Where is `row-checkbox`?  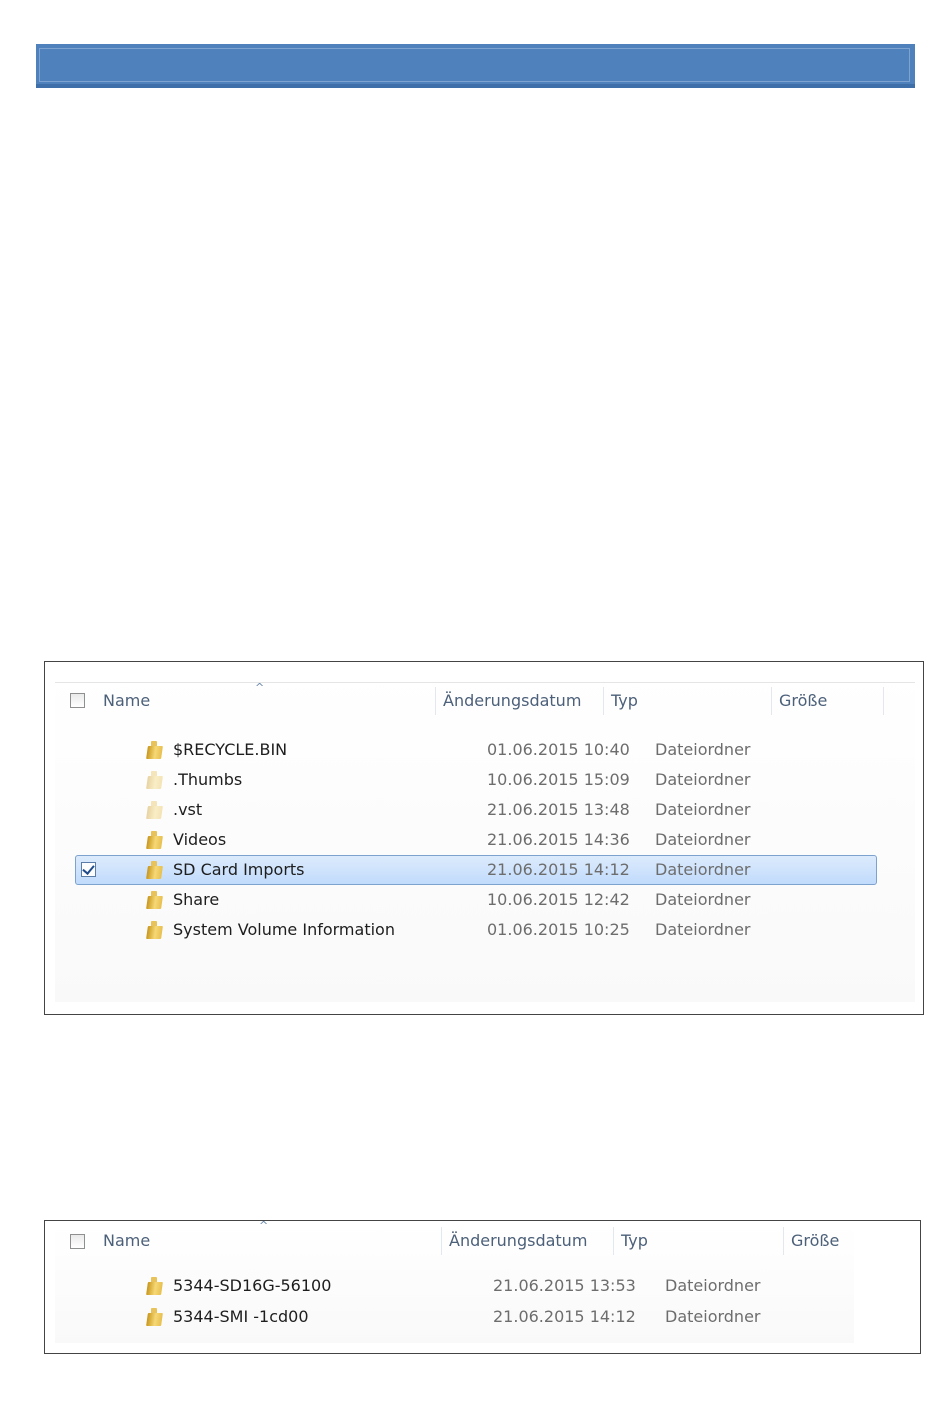
row-checkbox is located at coordinates (88, 869).